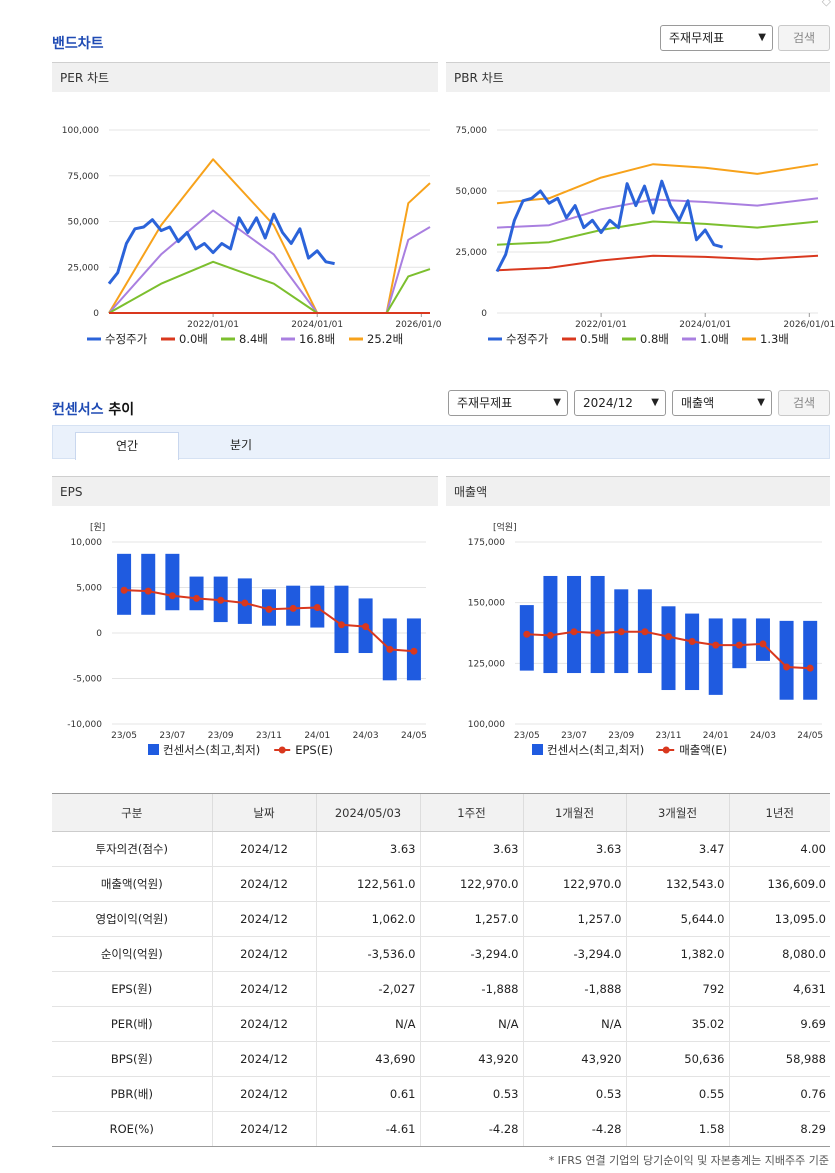 This screenshot has width=835, height=1173. Describe the element at coordinates (804, 403) in the screenshot. I see `consensus-search-button: 검색` at that location.